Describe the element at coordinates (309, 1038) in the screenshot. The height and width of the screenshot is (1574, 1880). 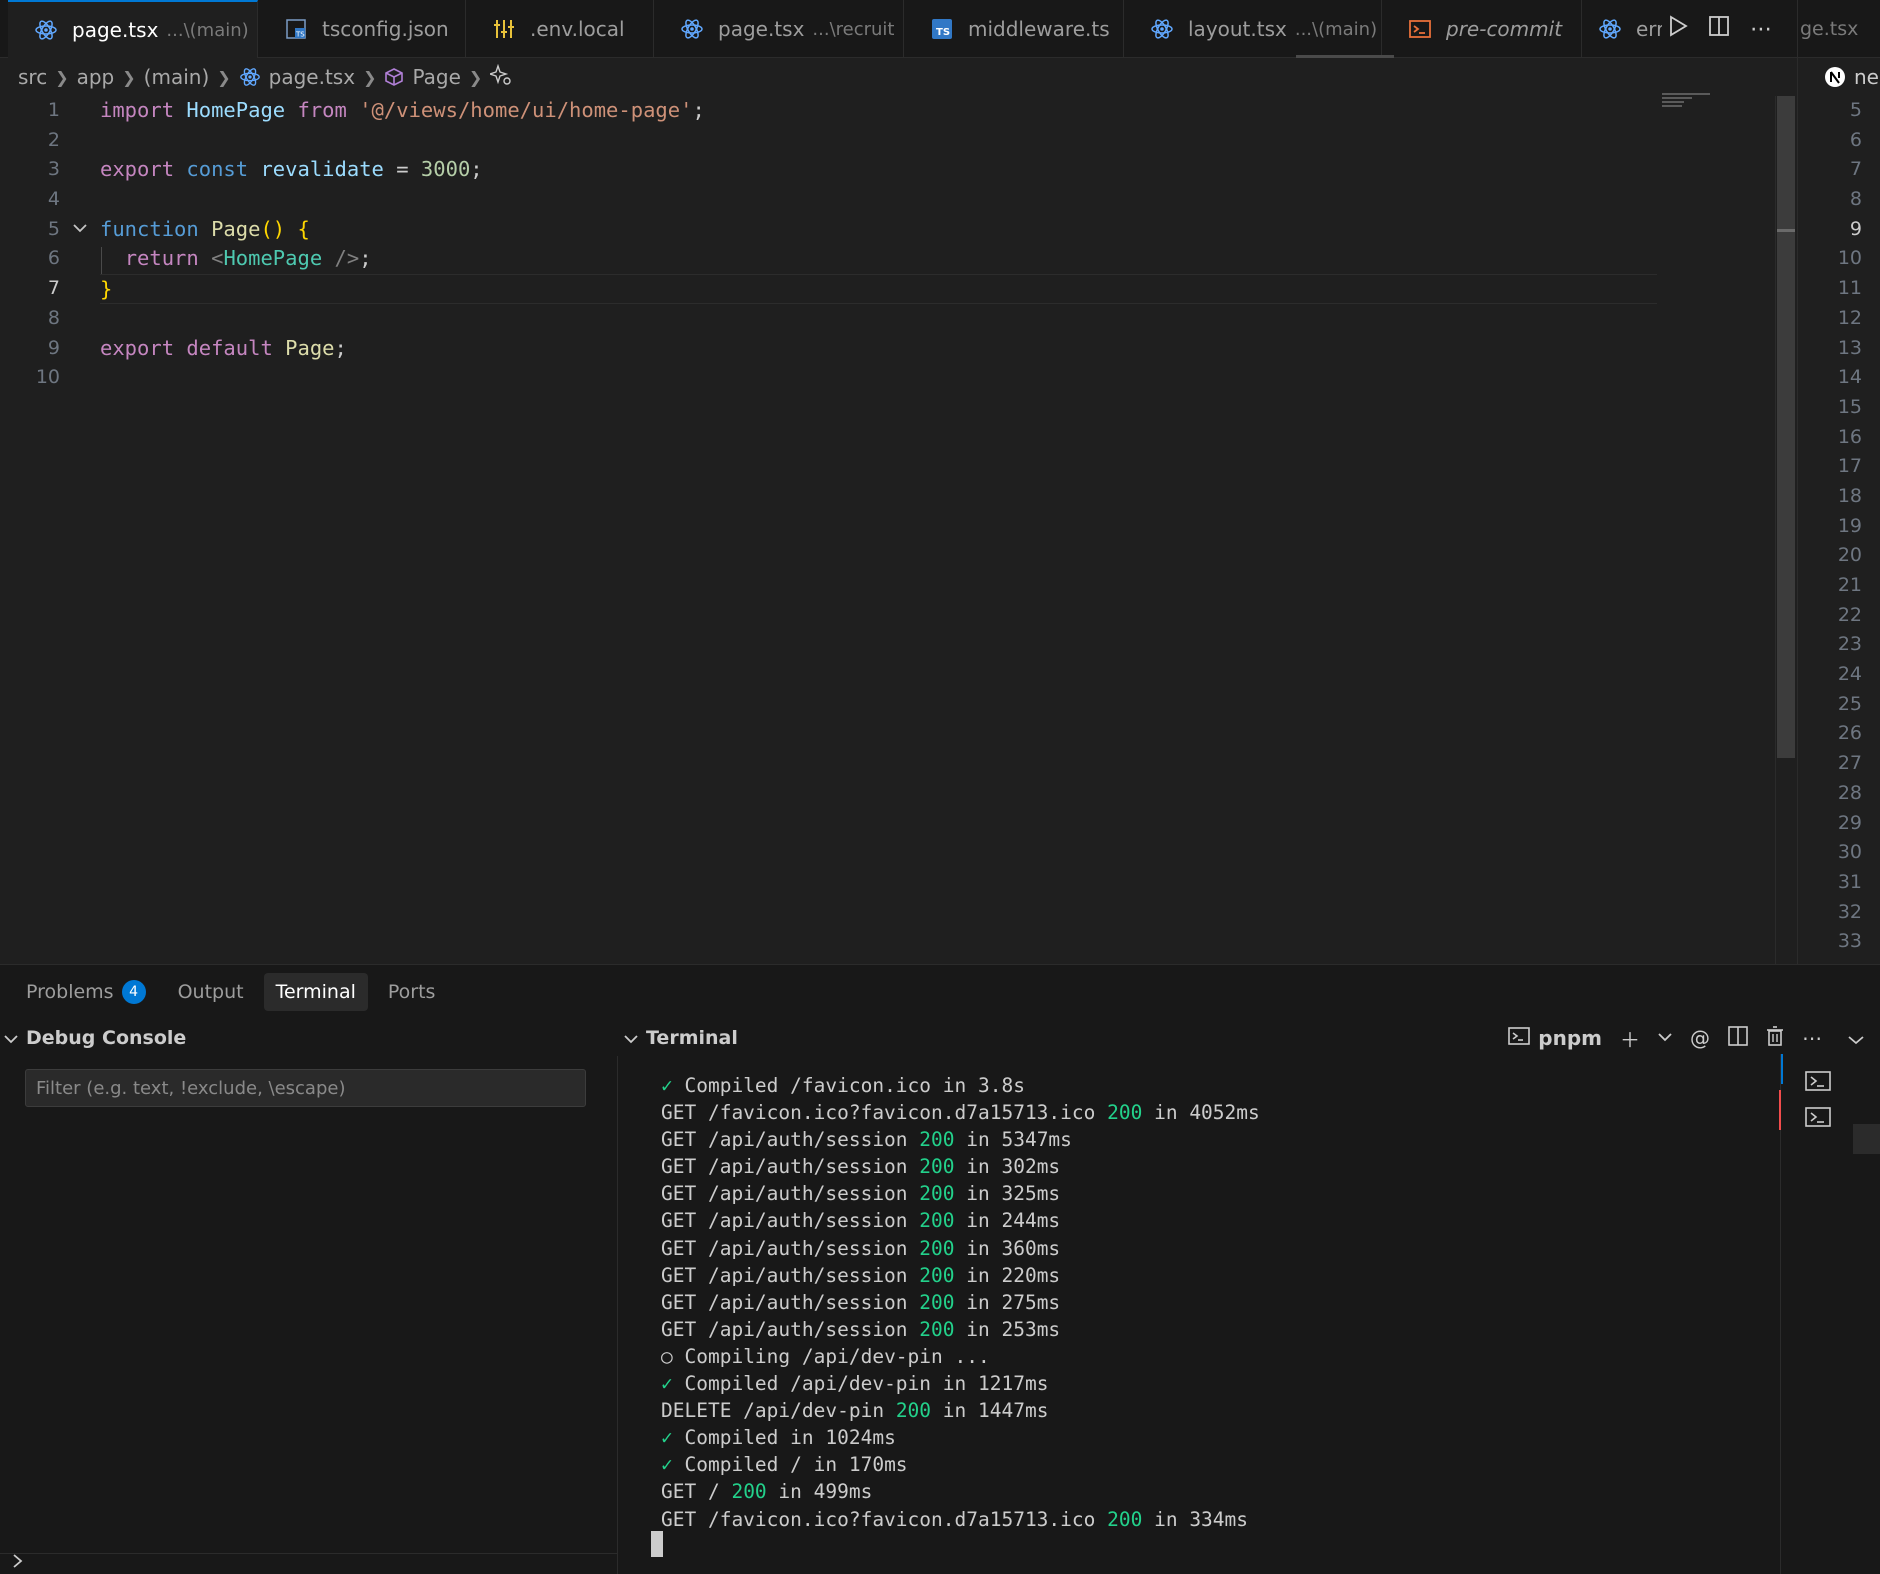
I see `debug-console-header: Debug Console` at that location.